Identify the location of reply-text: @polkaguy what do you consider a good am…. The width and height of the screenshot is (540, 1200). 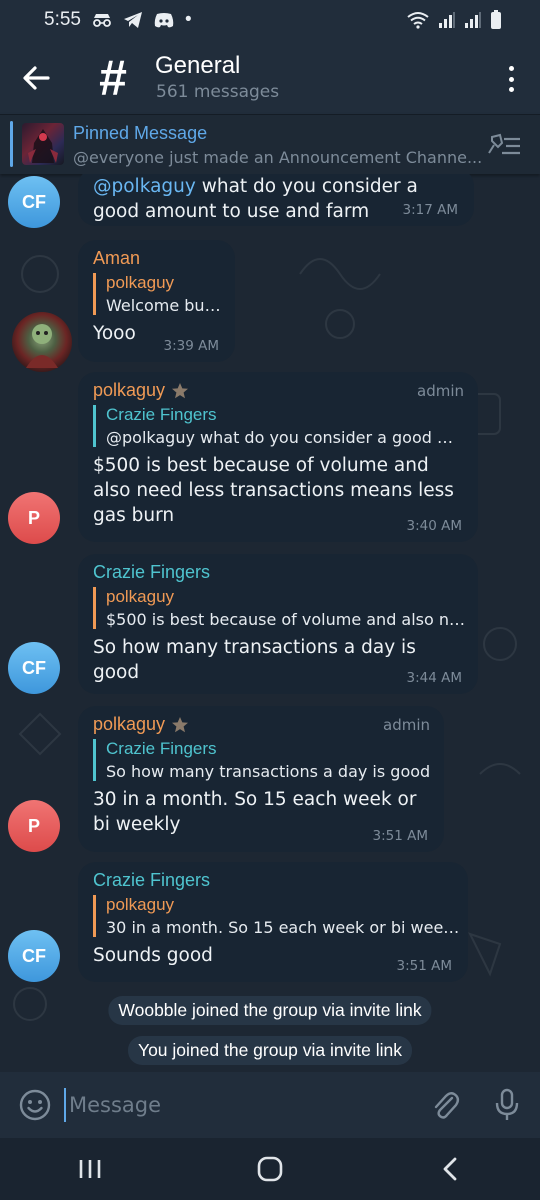
(281, 437).